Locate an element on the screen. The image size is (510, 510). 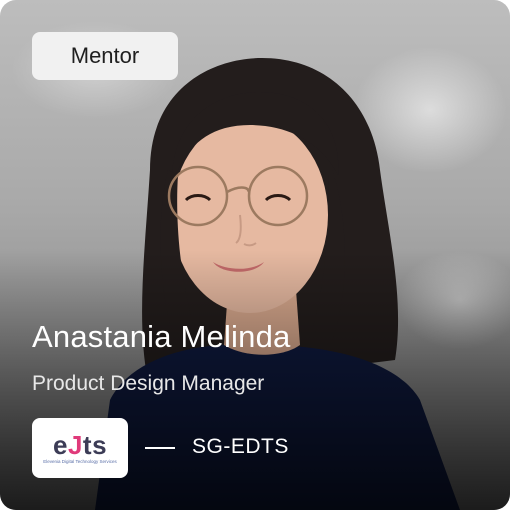
mentor-name: Anastania Melinda is located at coordinates (161, 336).